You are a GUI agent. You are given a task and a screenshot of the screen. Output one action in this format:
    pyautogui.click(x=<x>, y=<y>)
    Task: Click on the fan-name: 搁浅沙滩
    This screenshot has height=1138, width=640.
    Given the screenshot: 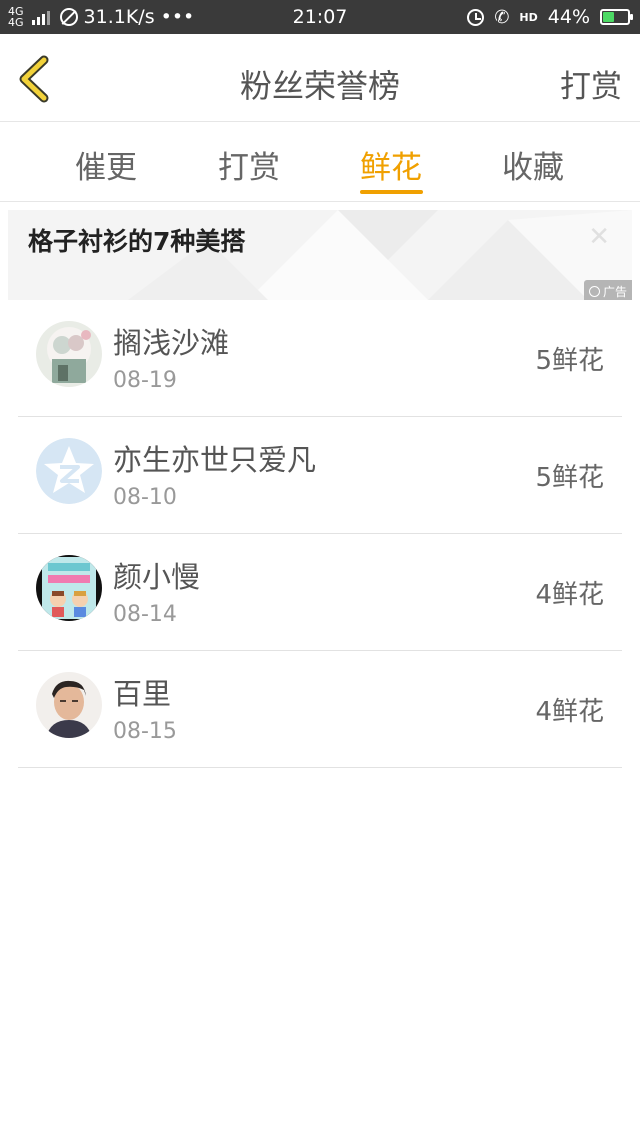 What is the action you would take?
    pyautogui.click(x=171, y=343)
    